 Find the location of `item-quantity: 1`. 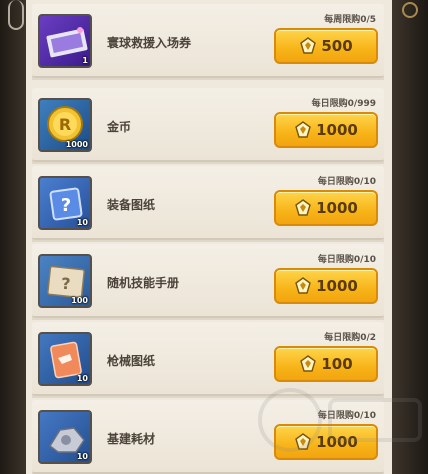

item-quantity: 1 is located at coordinates (85, 60).